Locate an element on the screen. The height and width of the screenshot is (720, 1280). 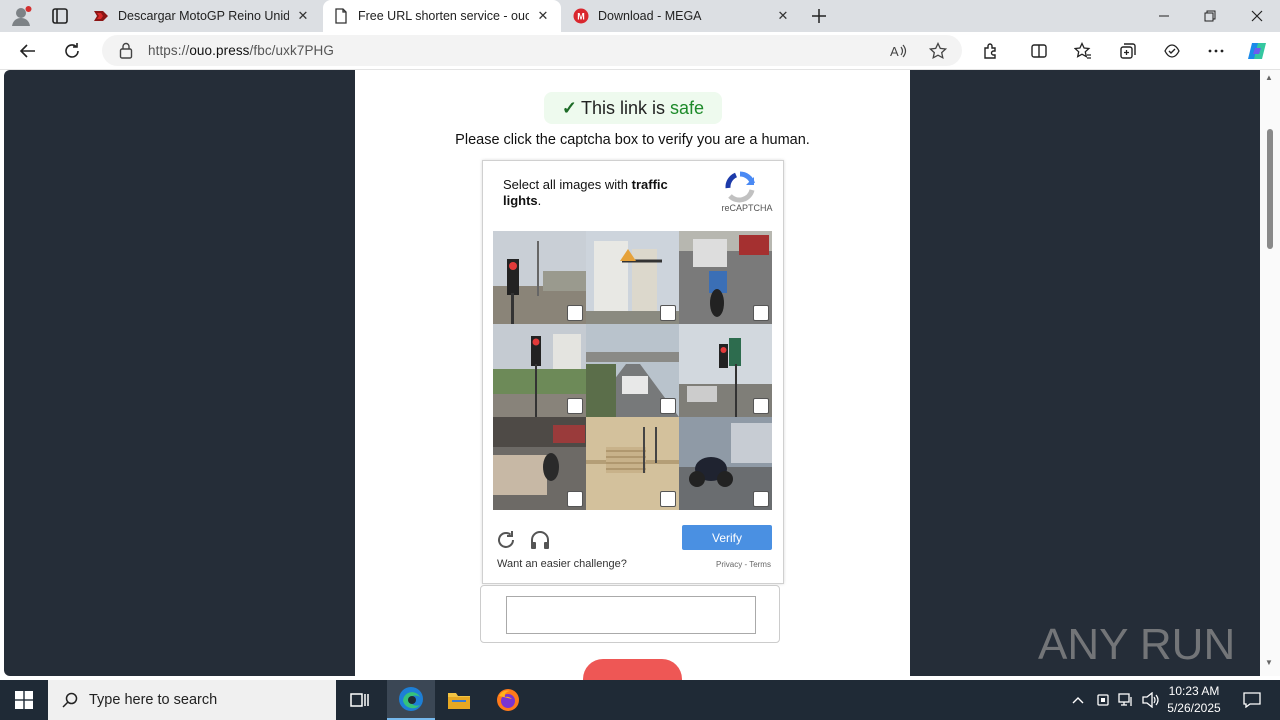
prompt-prefix: Select all images with is located at coordinates (567, 184).